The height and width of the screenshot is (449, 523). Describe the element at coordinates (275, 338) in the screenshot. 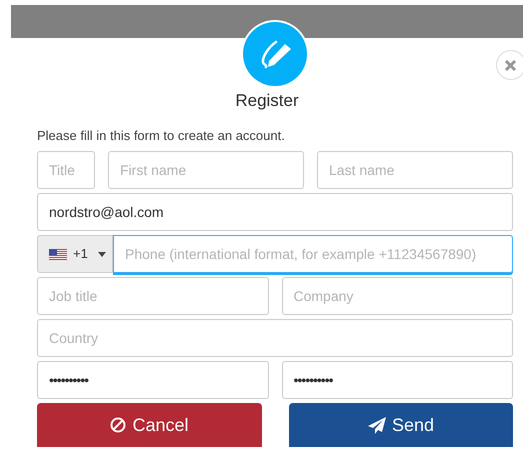

I see `input-field: Country` at that location.